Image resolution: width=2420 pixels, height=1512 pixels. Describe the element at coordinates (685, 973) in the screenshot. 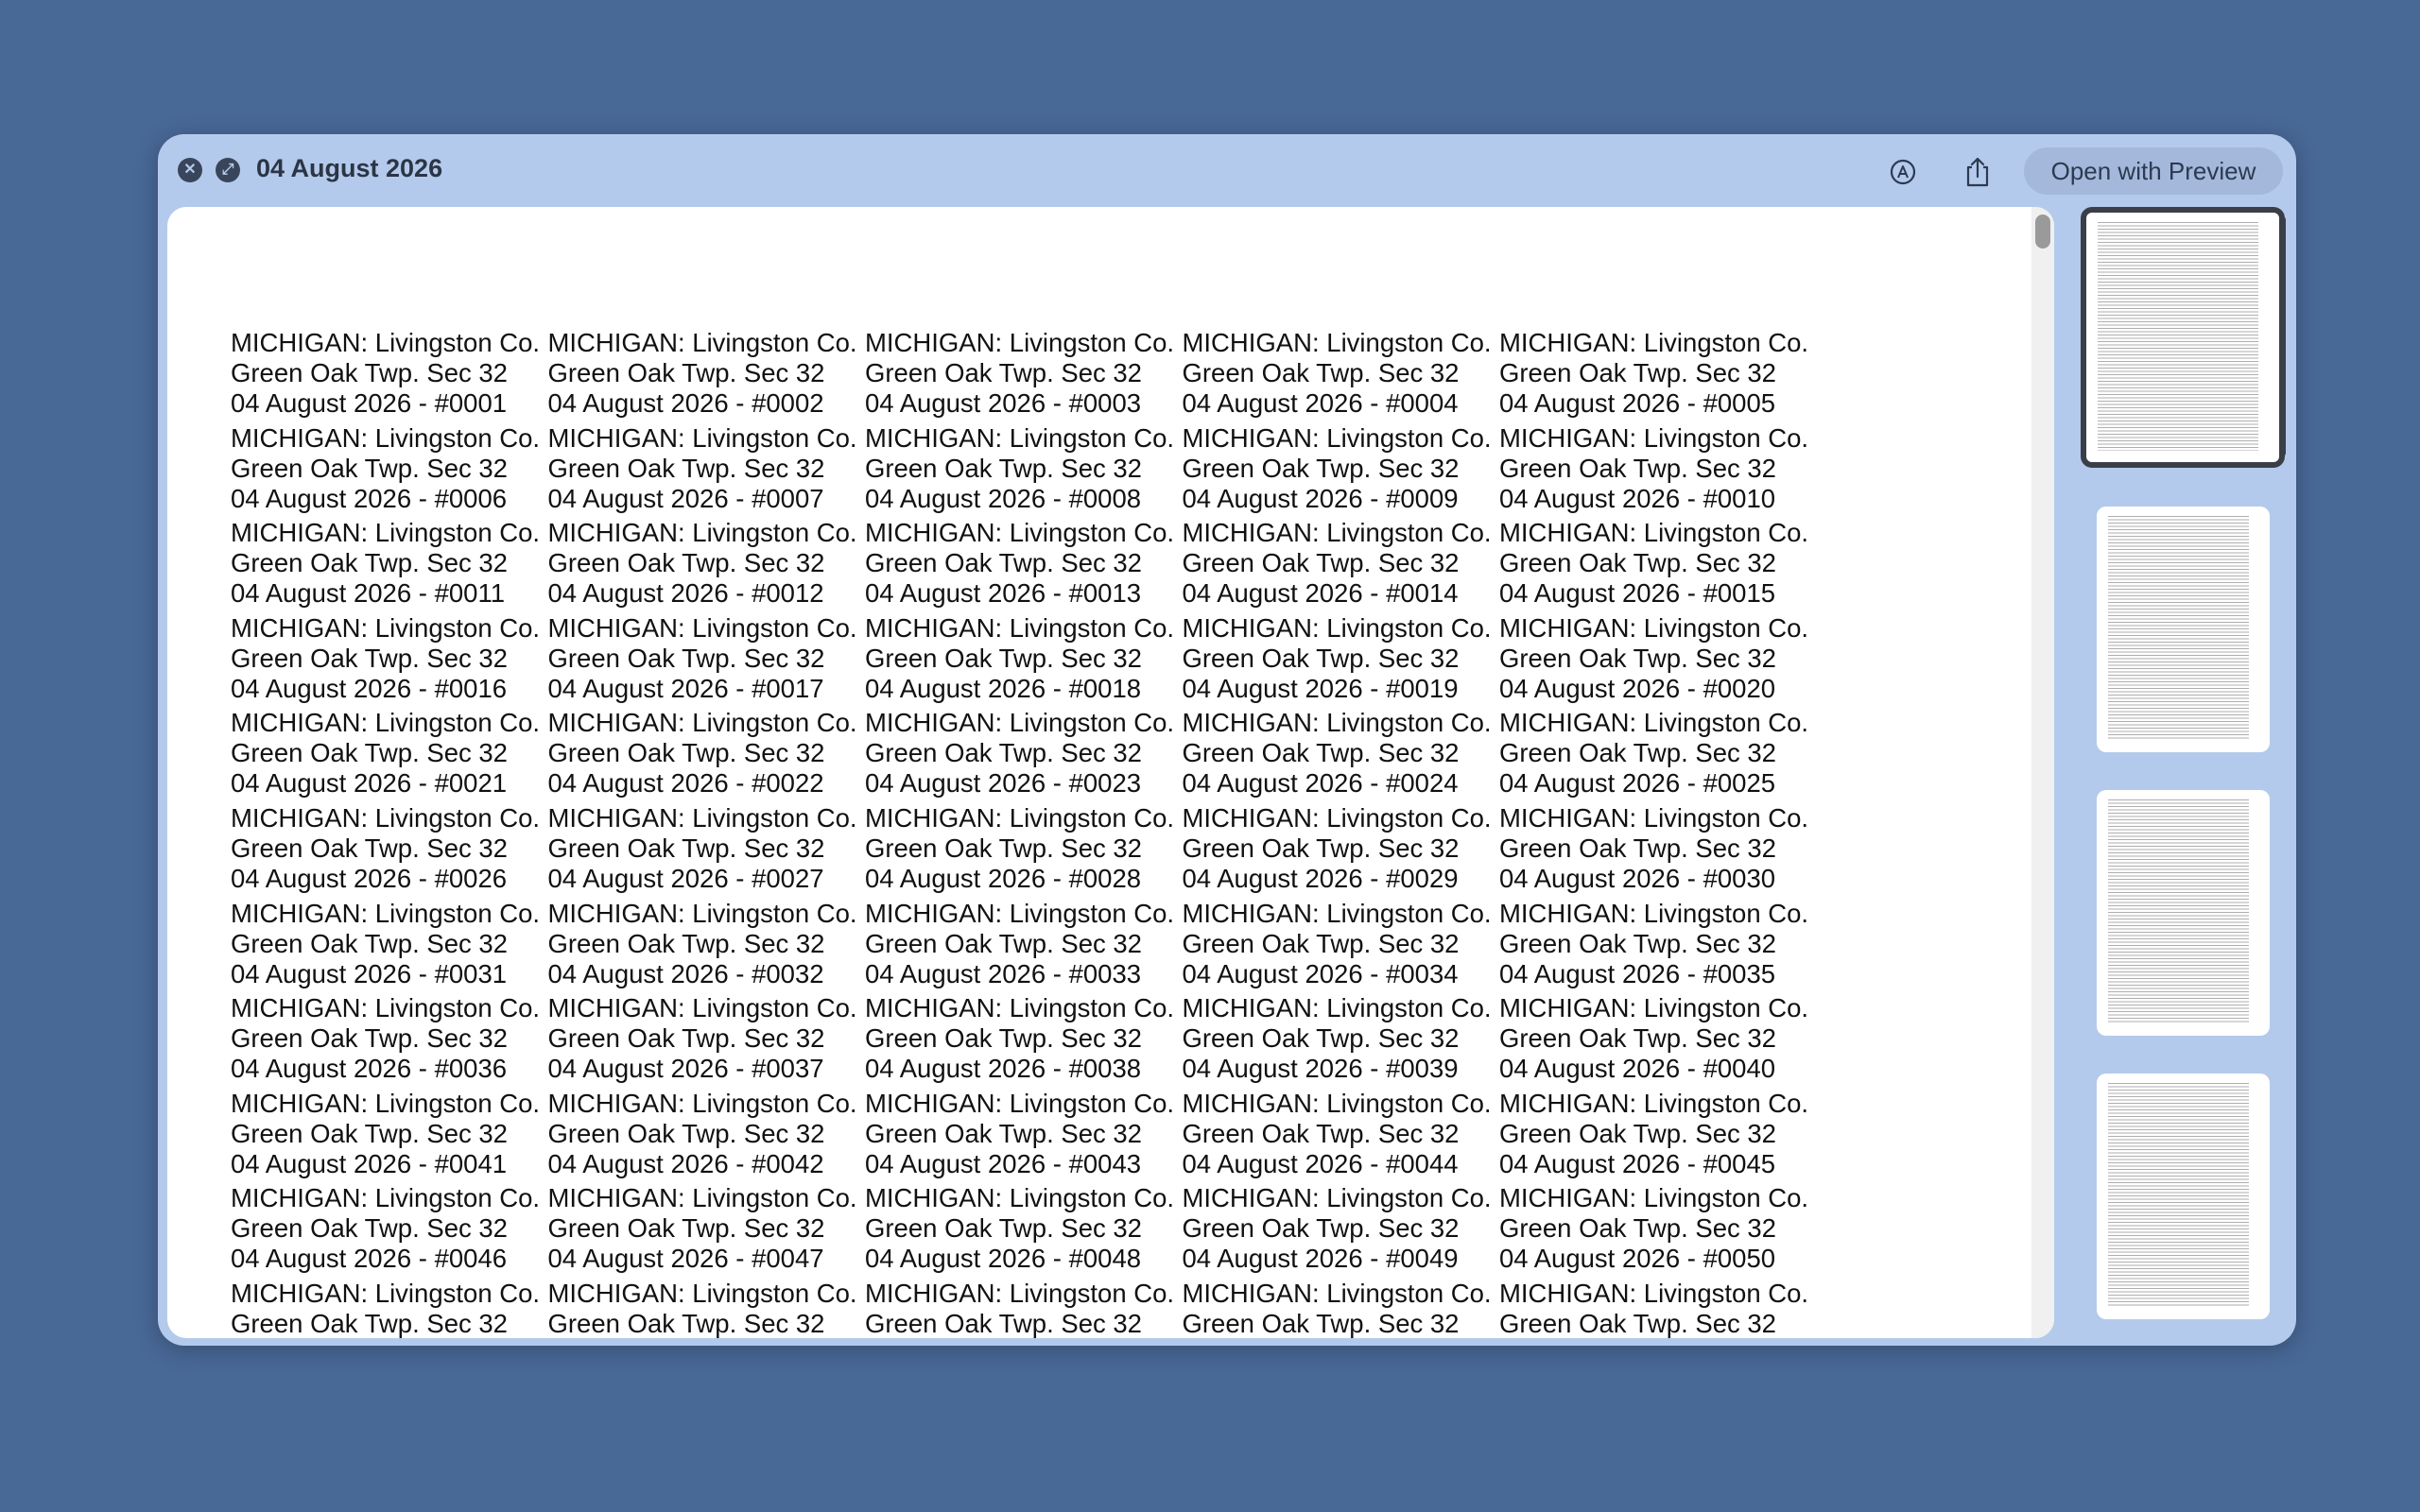

I see `label-date-number: 04 August 2026 - #0032` at that location.